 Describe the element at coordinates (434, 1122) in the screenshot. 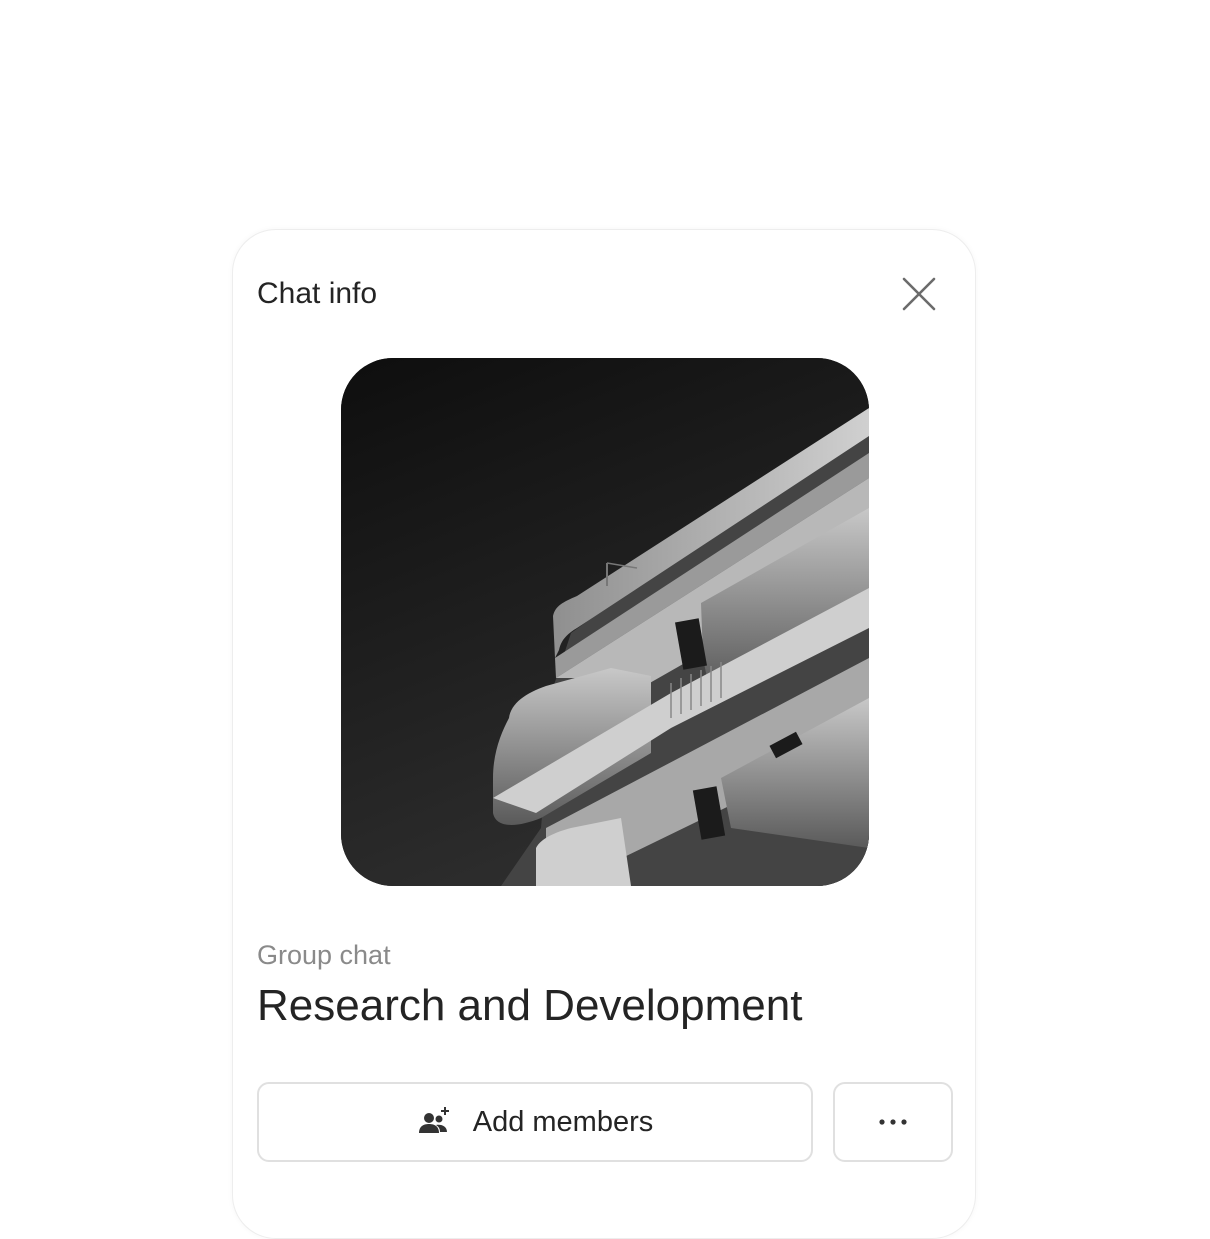

I see `person-add-icon` at that location.